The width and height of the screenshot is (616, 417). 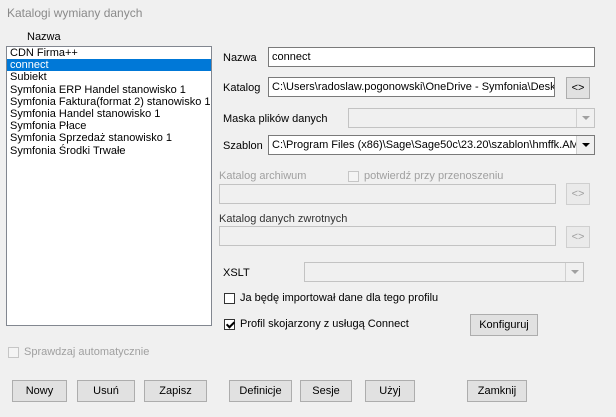 What do you see at coordinates (339, 298) in the screenshot?
I see `import-label: Ja będę importował dane dla tego profilu` at bounding box center [339, 298].